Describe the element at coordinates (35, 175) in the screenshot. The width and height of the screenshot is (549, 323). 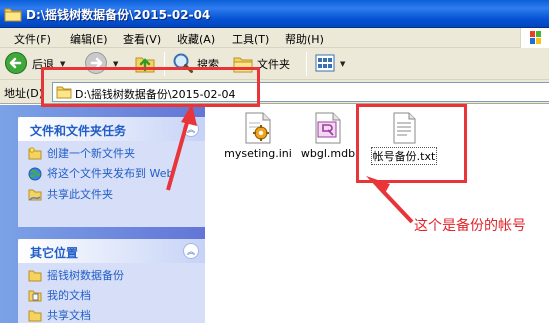
I see `globe-icon` at that location.